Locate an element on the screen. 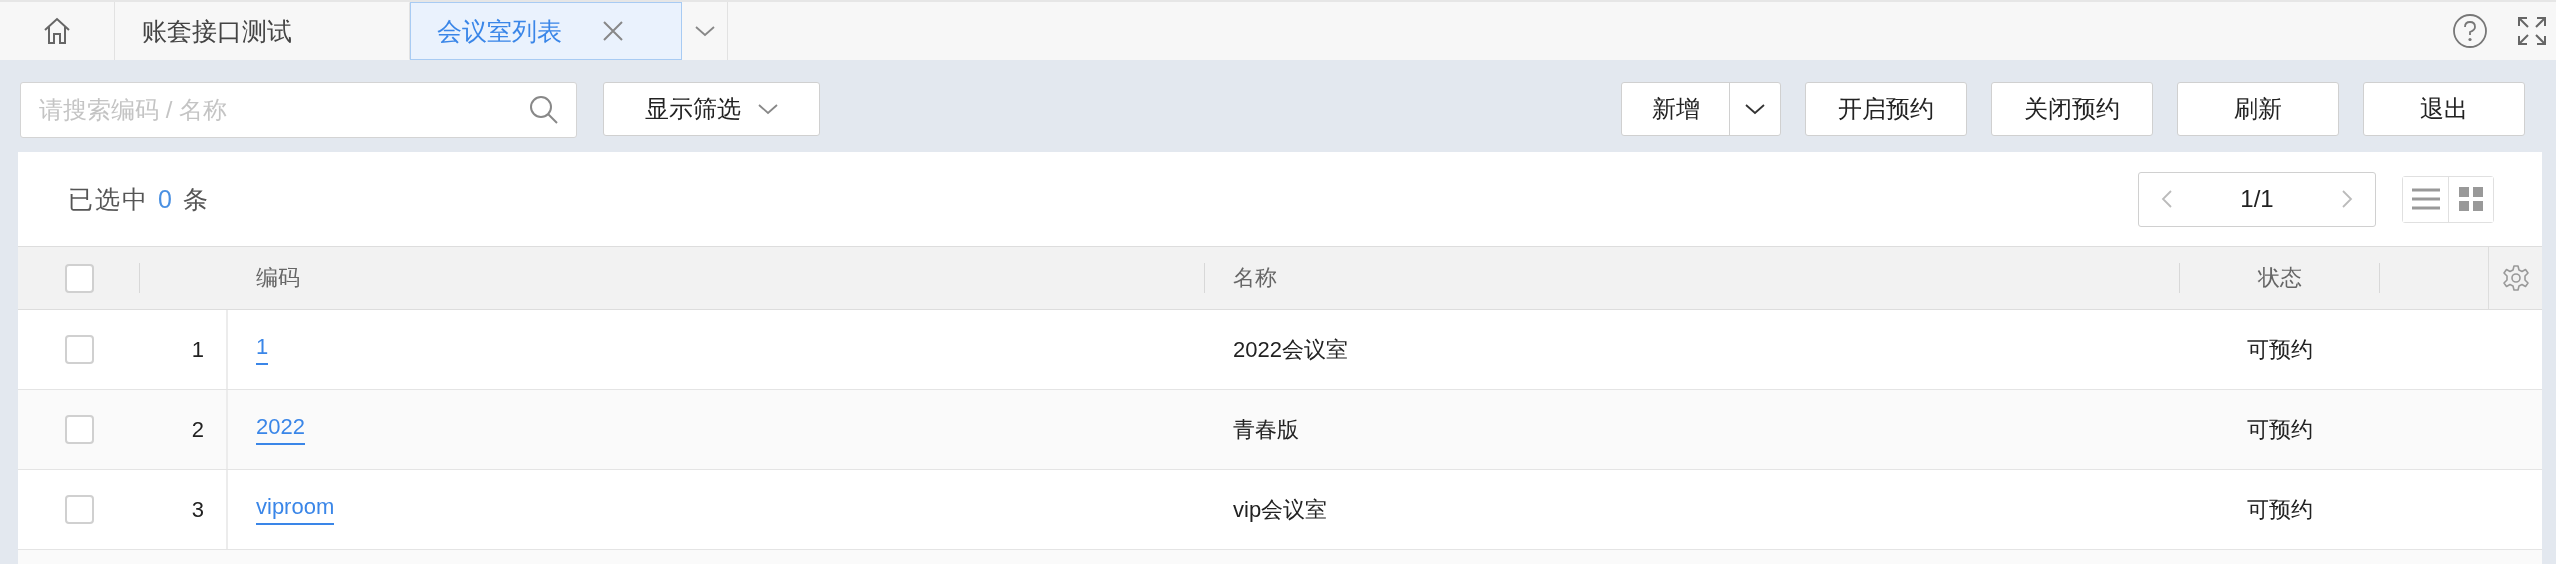 Image resolution: width=2556 pixels, height=564 pixels. settings-icon is located at coordinates (2515, 278).